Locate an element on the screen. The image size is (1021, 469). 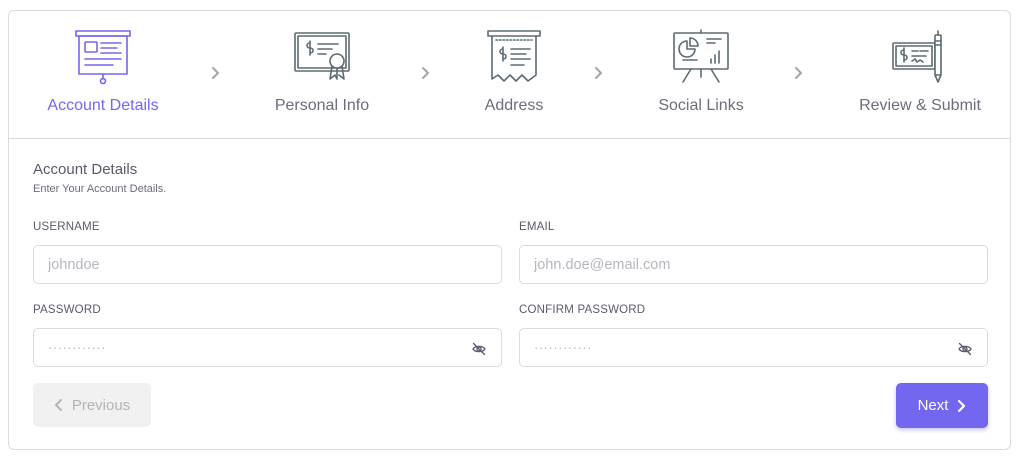
chart-presentation-icon is located at coordinates (701, 56).